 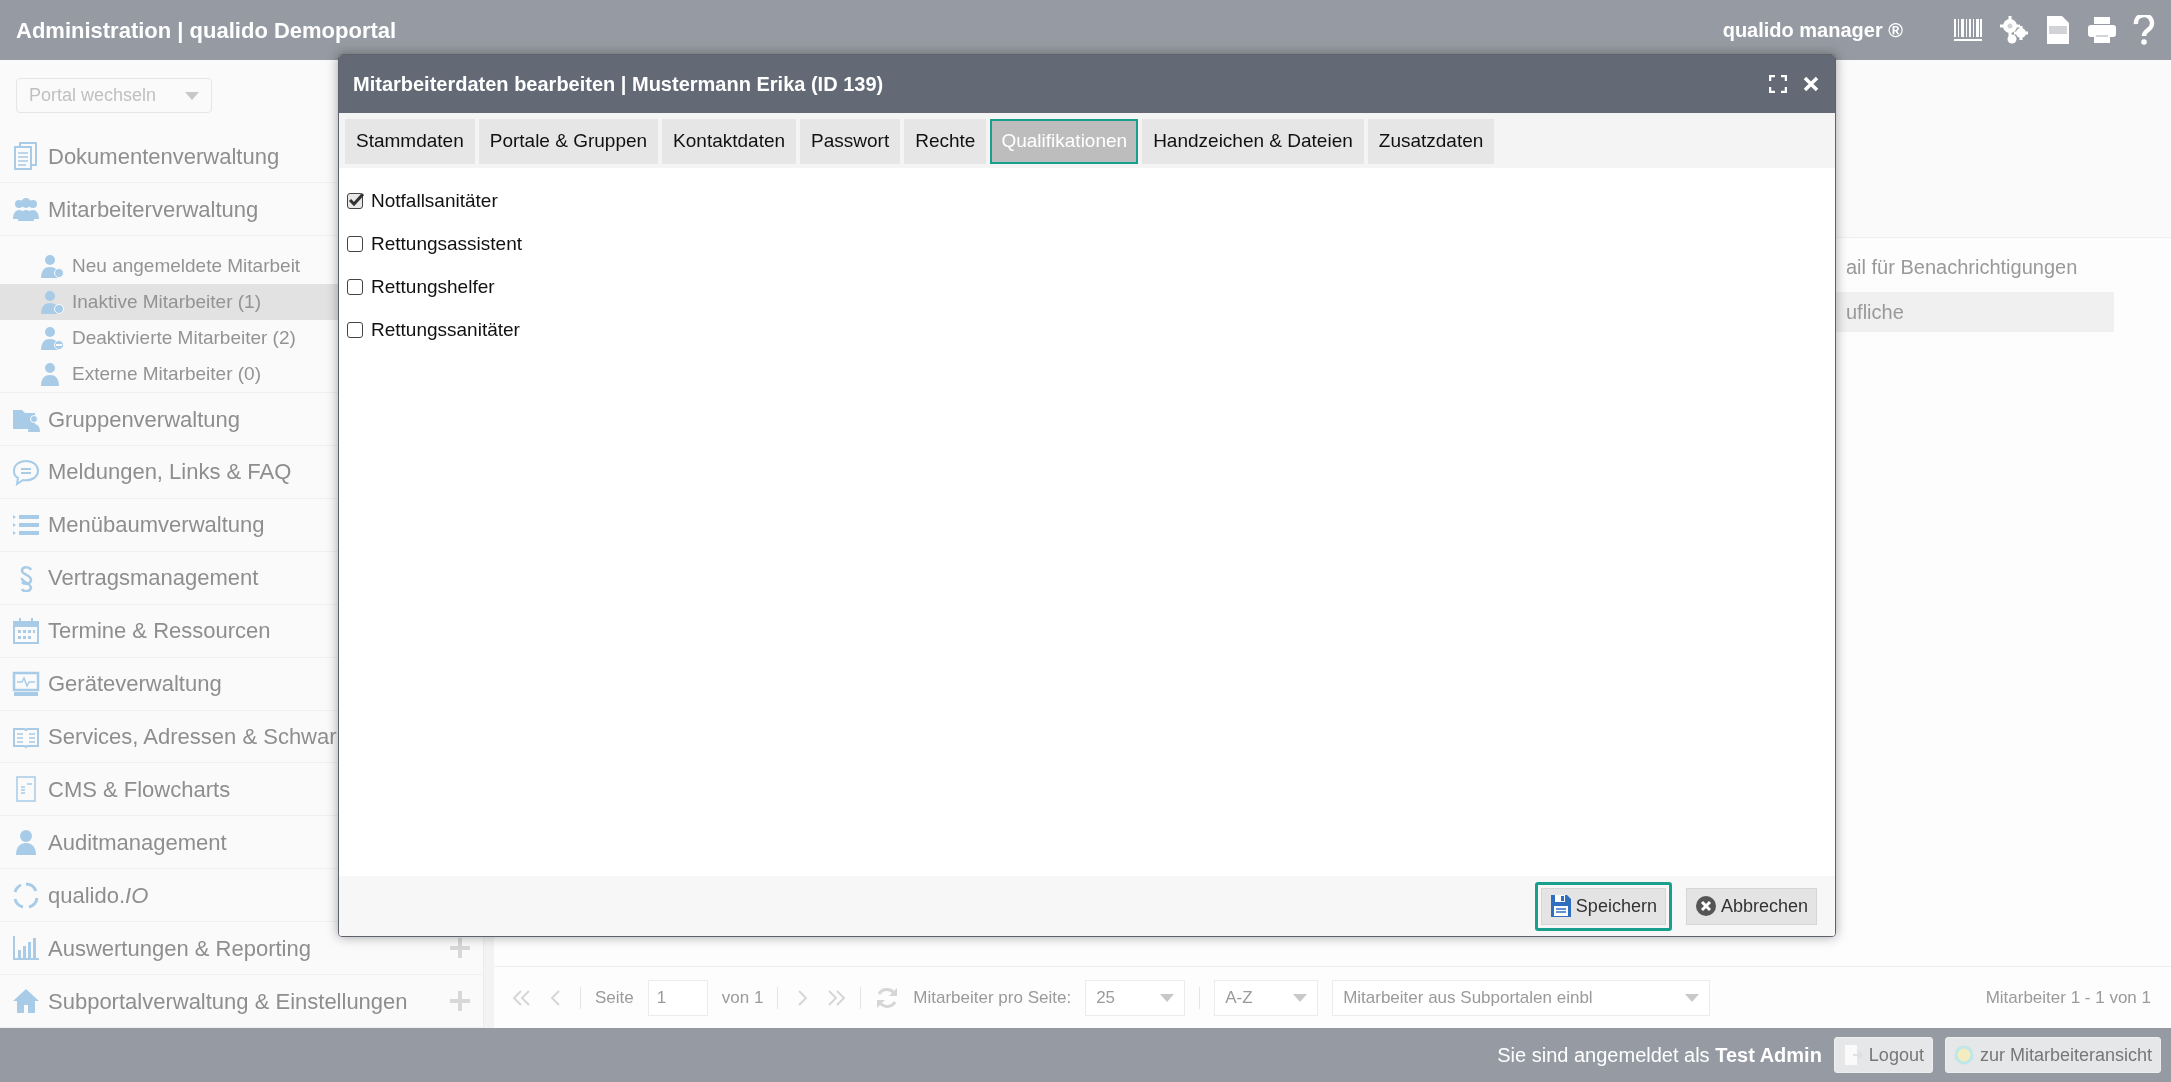 What do you see at coordinates (1811, 84) in the screenshot?
I see `close-icon` at bounding box center [1811, 84].